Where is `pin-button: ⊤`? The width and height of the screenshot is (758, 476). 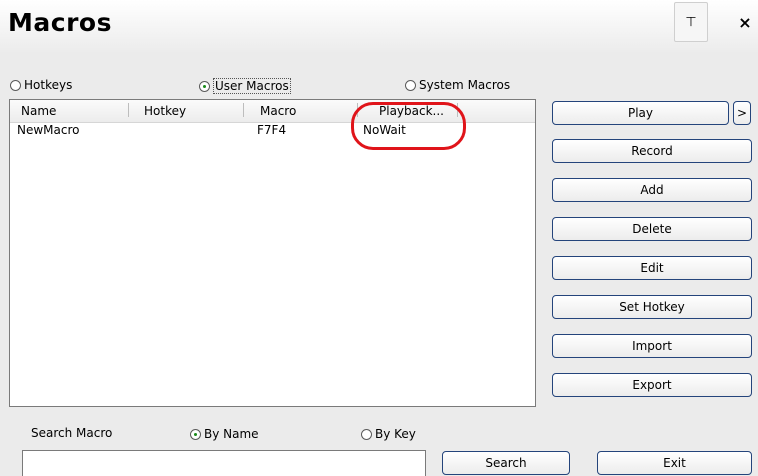 pin-button: ⊤ is located at coordinates (691, 22).